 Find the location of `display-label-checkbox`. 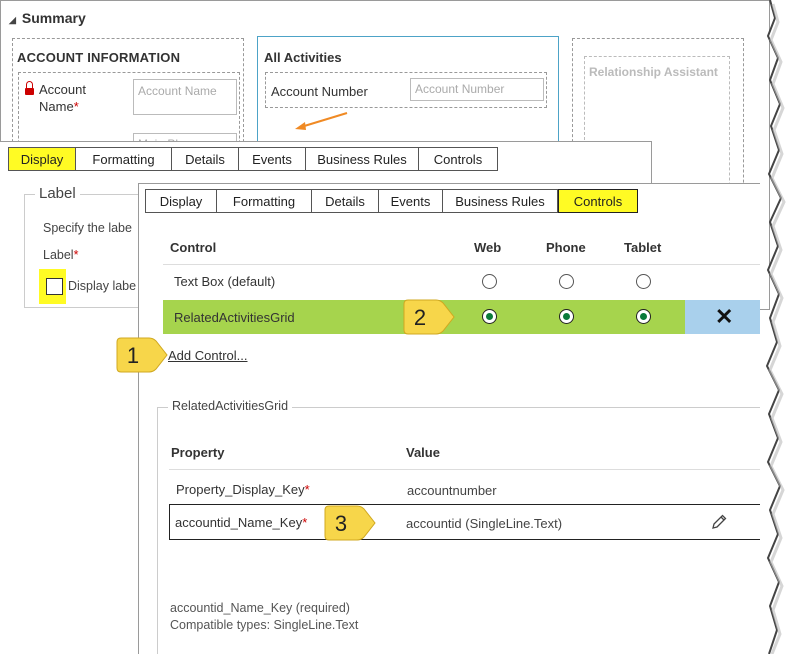

display-label-checkbox is located at coordinates (54, 286).